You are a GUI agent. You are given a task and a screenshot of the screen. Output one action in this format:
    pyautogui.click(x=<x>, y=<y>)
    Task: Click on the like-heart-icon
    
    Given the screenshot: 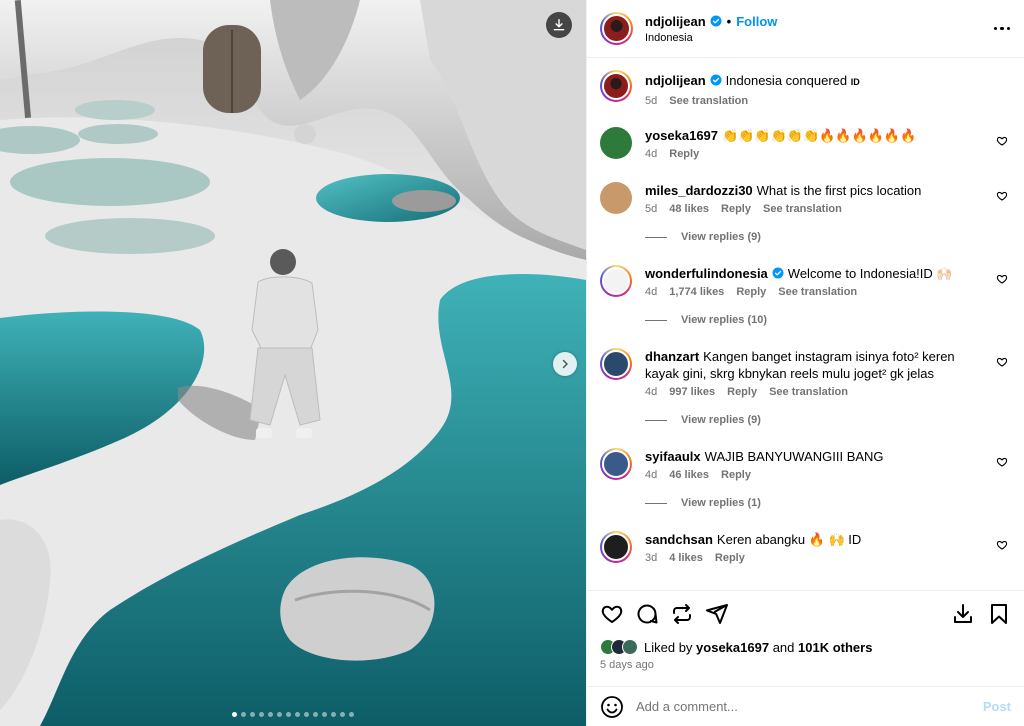 What is the action you would take?
    pyautogui.click(x=612, y=614)
    